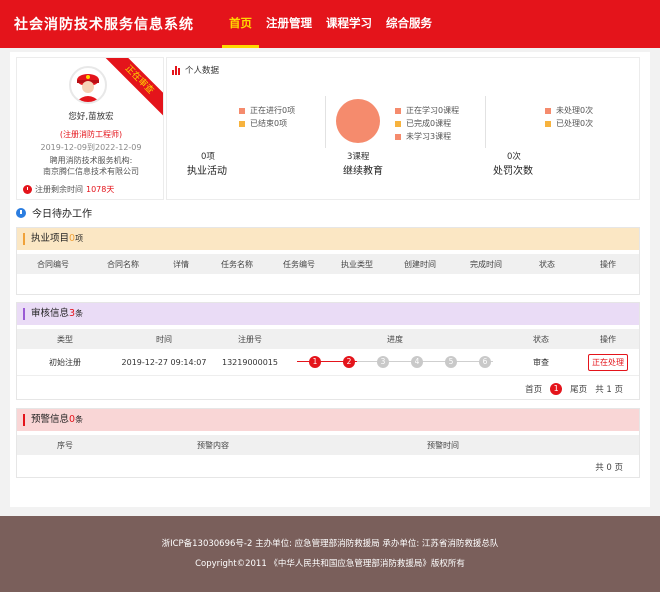  What do you see at coordinates (328, 339) in the screenshot?
I see `review-table-header: 类型 时间 注册号 进度 状态 操作` at bounding box center [328, 339].